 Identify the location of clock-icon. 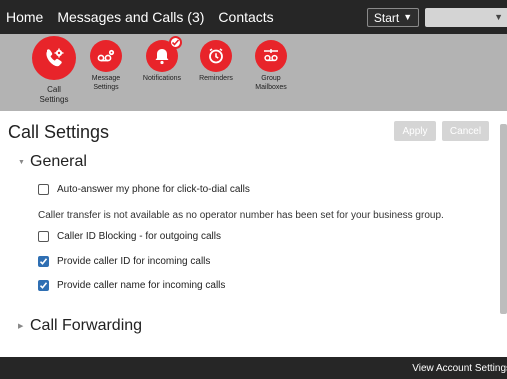
(216, 56).